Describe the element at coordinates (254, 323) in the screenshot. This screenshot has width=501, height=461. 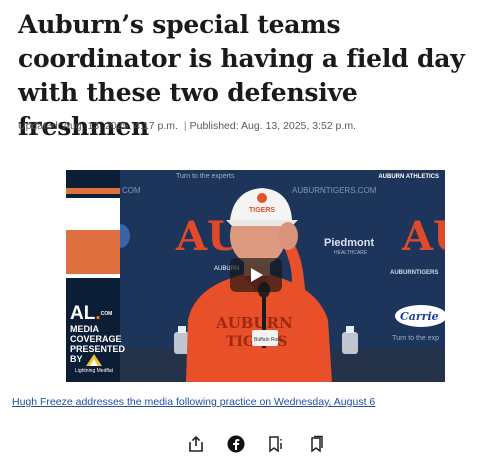
I see `svg-text: AUBURN` at that location.